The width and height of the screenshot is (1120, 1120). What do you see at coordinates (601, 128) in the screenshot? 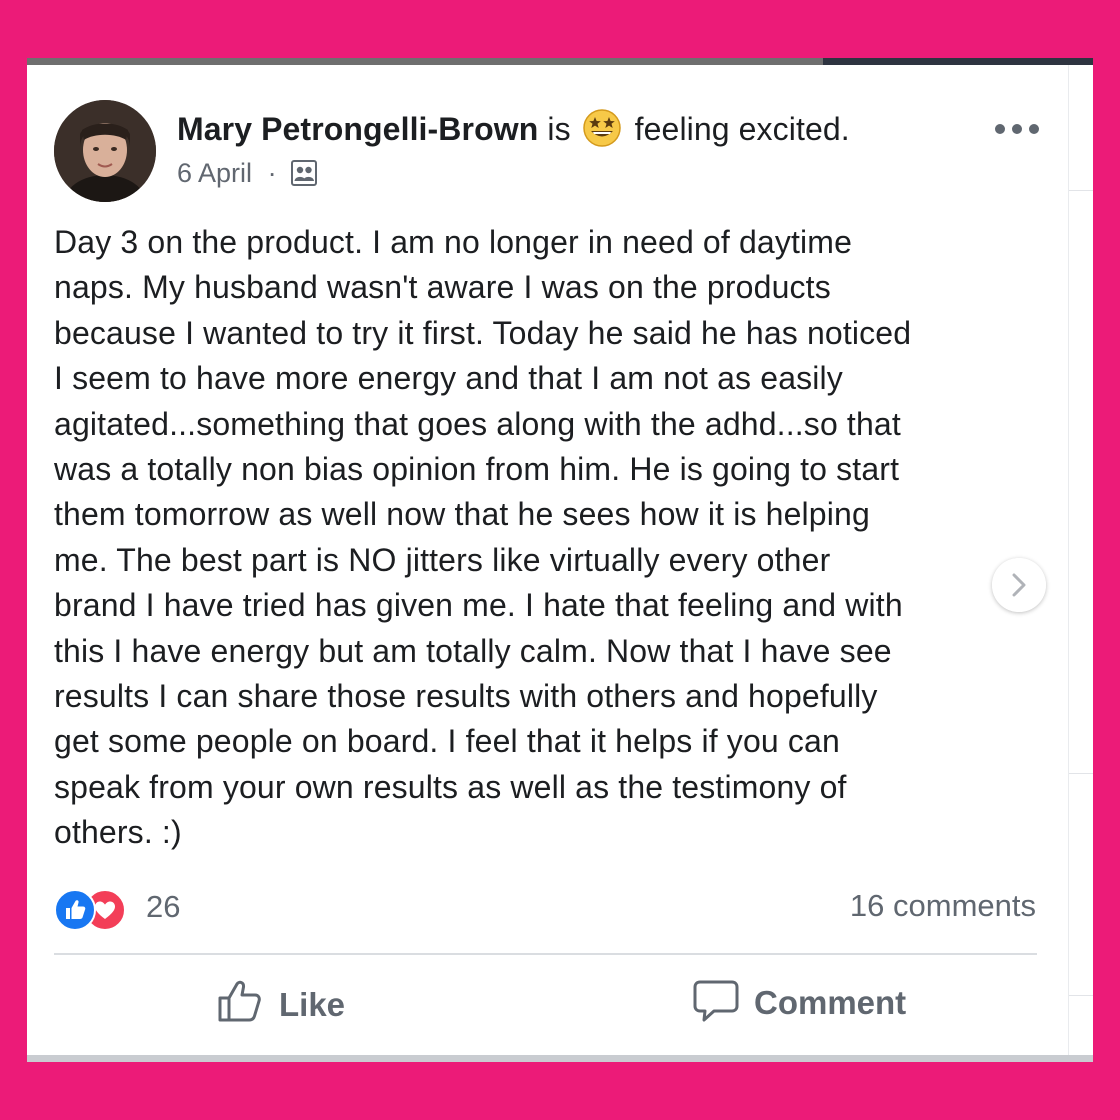
I see `grinning-star-eyes-emoji-icon` at bounding box center [601, 128].